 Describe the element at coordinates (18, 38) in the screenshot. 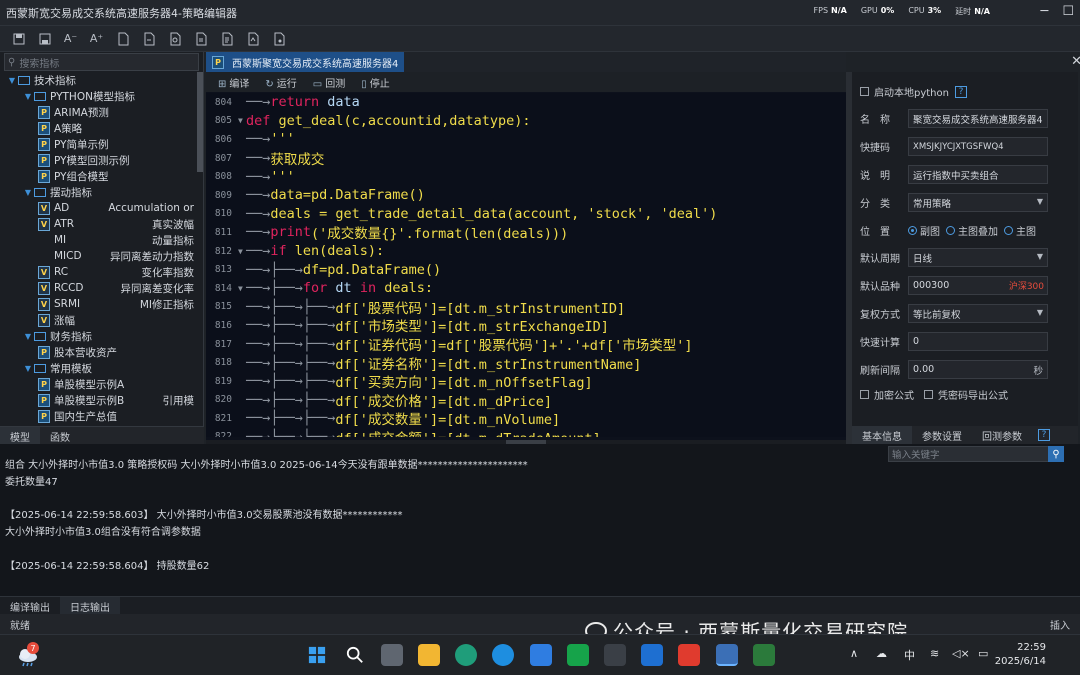

I see `new-file-icon` at that location.